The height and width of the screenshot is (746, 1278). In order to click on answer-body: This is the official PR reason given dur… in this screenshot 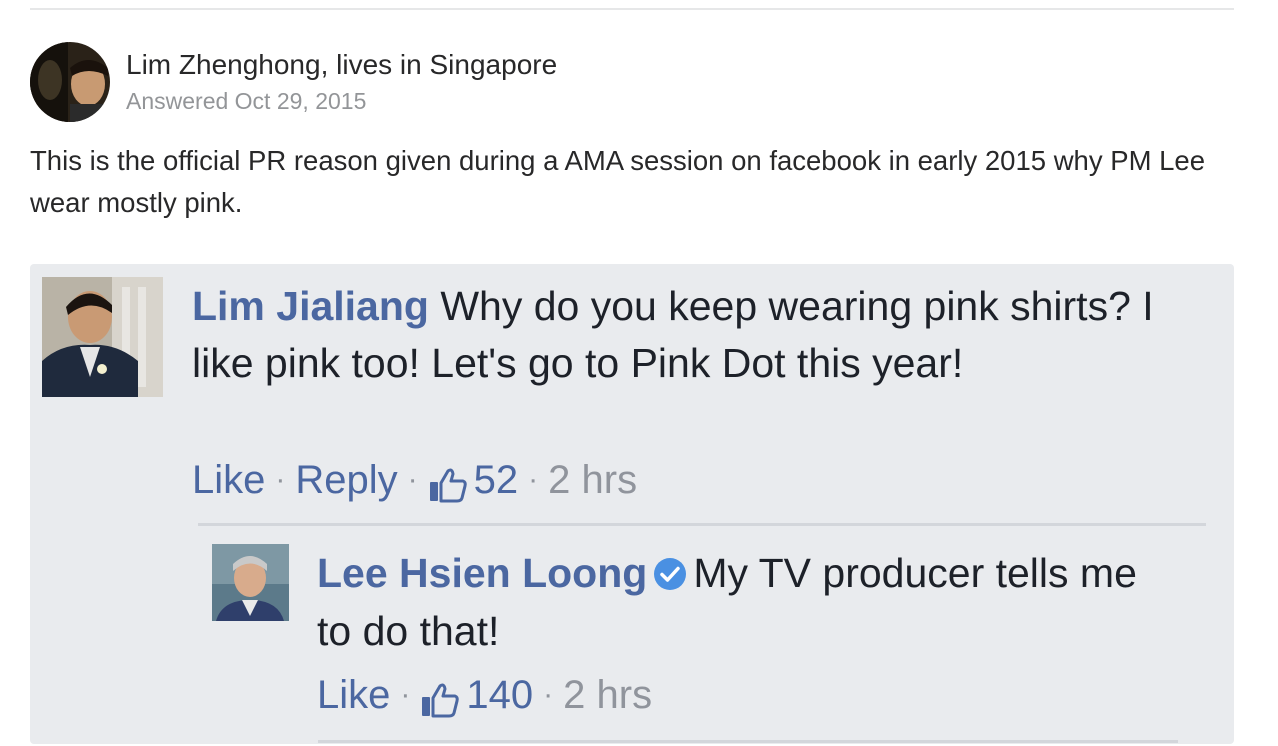, I will do `click(618, 181)`.